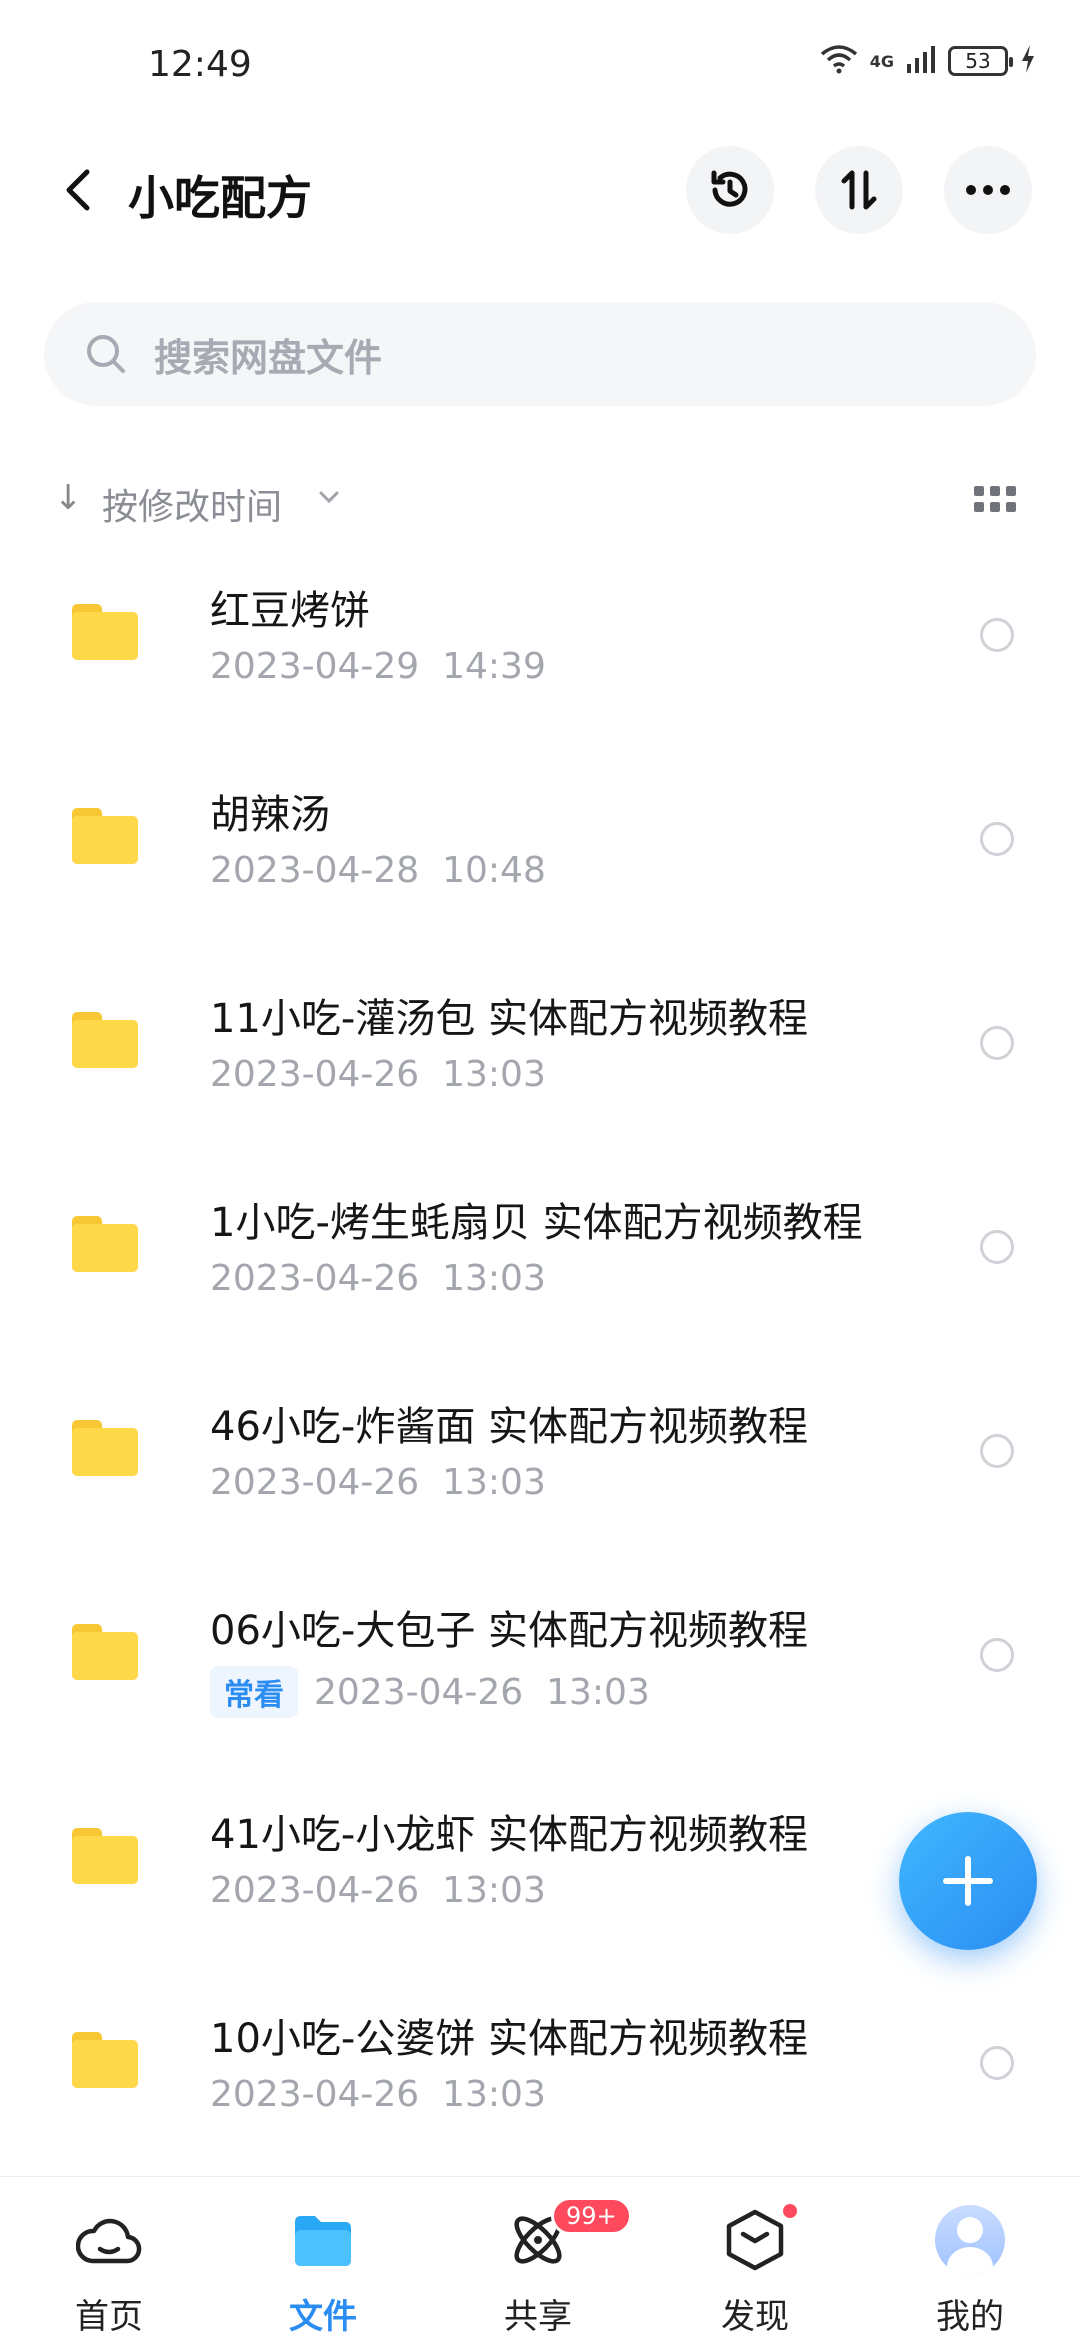 The width and height of the screenshot is (1080, 2340). I want to click on nav-home-label: 首页, so click(109, 2317).